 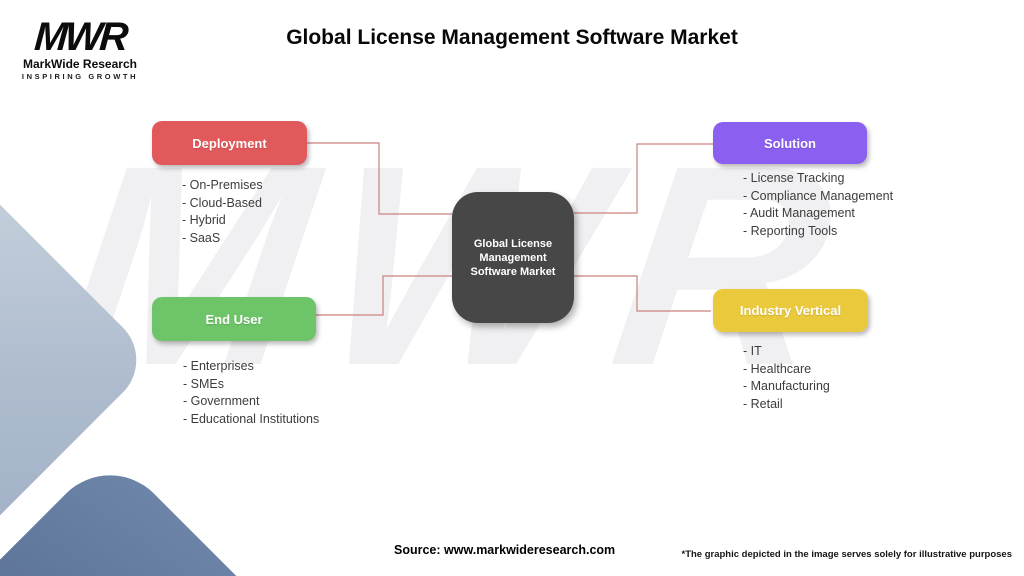 What do you see at coordinates (763, 403) in the screenshot?
I see `list-item: - Retail` at bounding box center [763, 403].